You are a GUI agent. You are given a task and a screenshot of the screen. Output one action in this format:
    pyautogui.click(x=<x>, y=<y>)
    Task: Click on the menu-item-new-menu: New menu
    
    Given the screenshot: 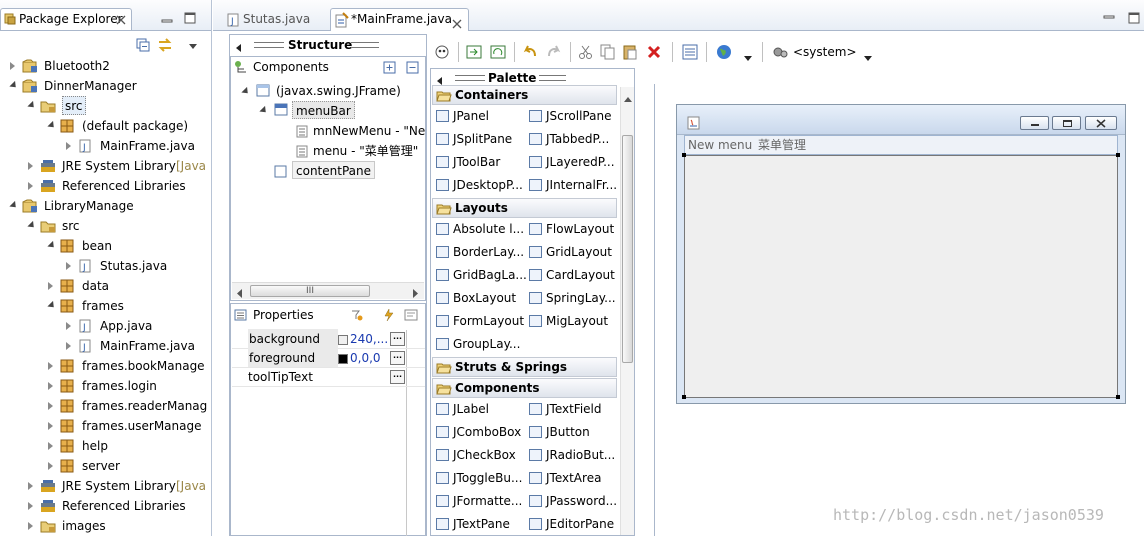 What is the action you would take?
    pyautogui.click(x=720, y=145)
    